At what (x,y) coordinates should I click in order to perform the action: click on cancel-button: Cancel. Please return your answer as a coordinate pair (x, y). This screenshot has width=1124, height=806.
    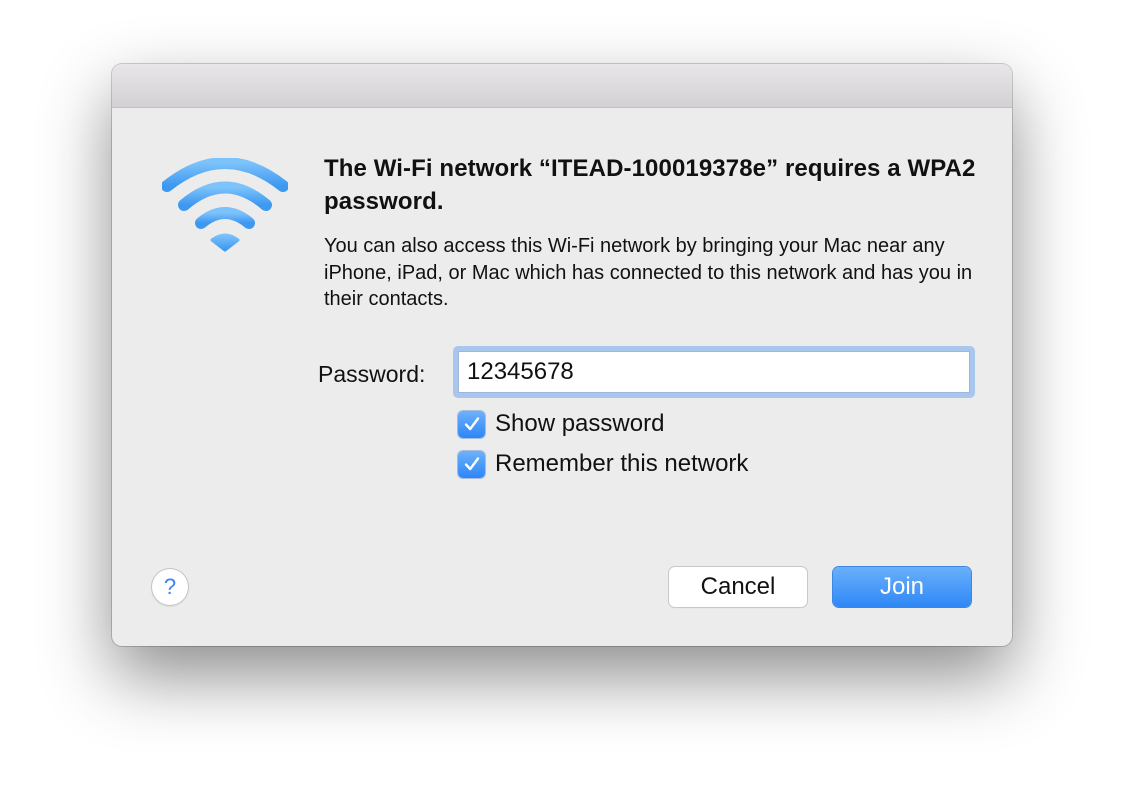
    Looking at the image, I should click on (738, 587).